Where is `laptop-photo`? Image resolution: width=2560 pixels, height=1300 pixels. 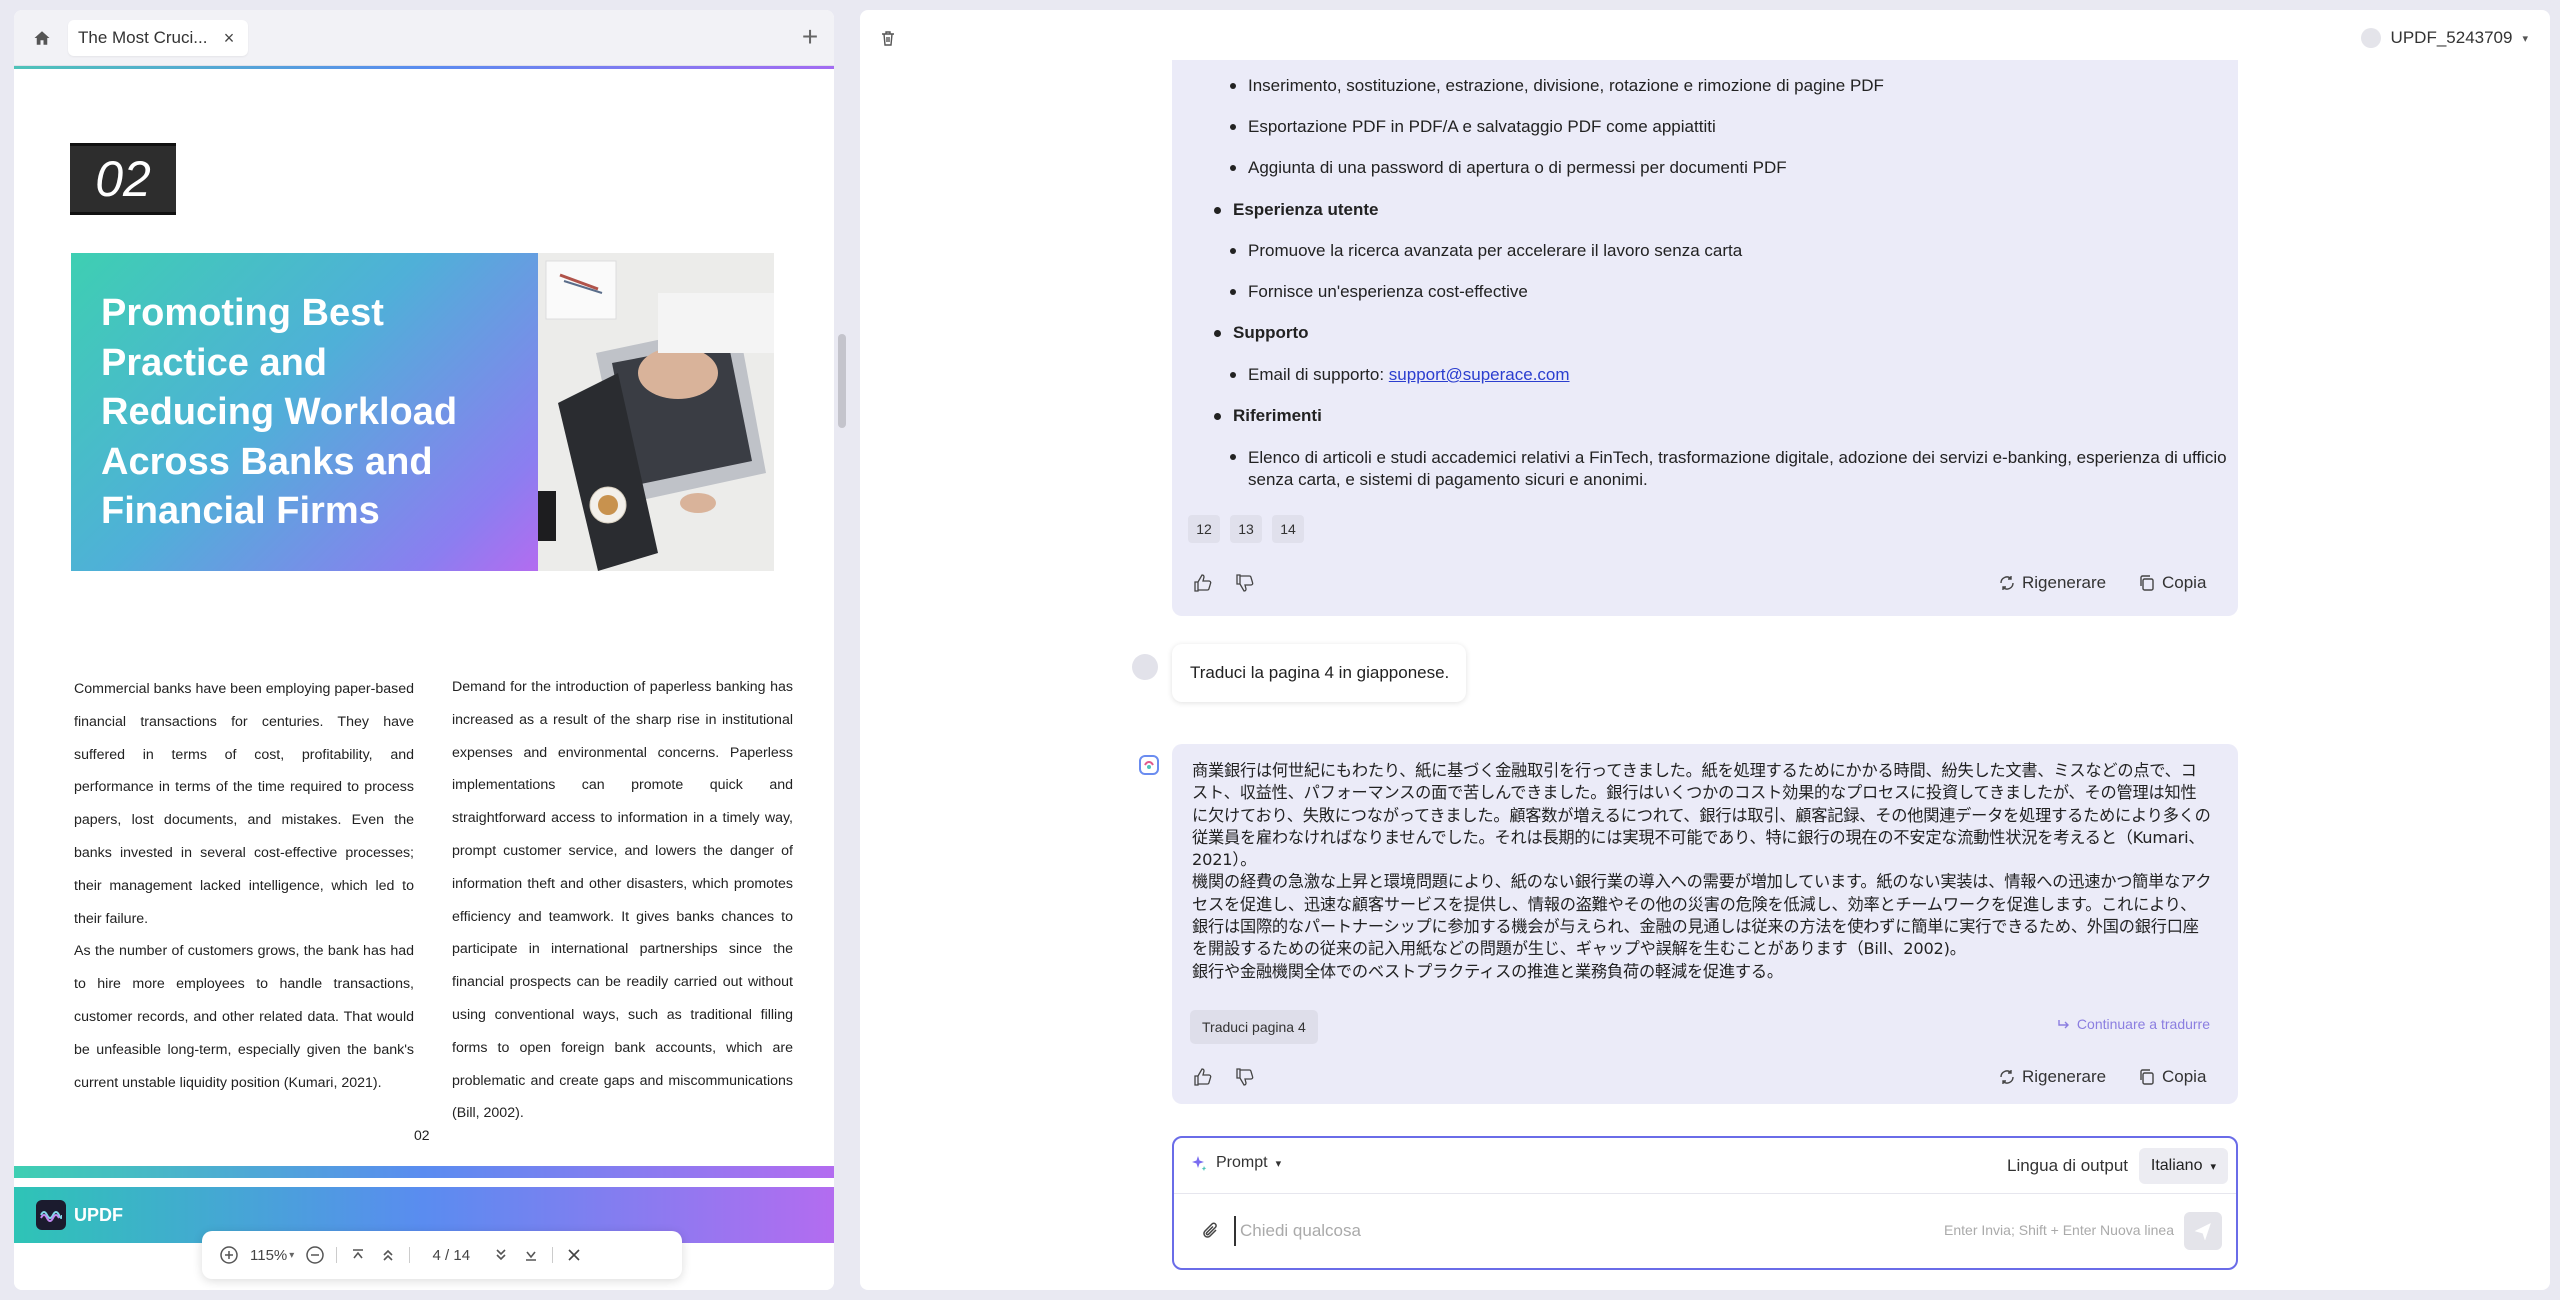
laptop-photo is located at coordinates (656, 412).